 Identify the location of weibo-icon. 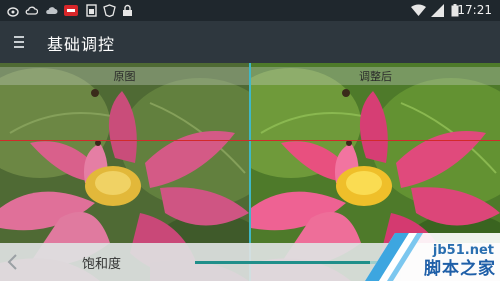
(13, 12).